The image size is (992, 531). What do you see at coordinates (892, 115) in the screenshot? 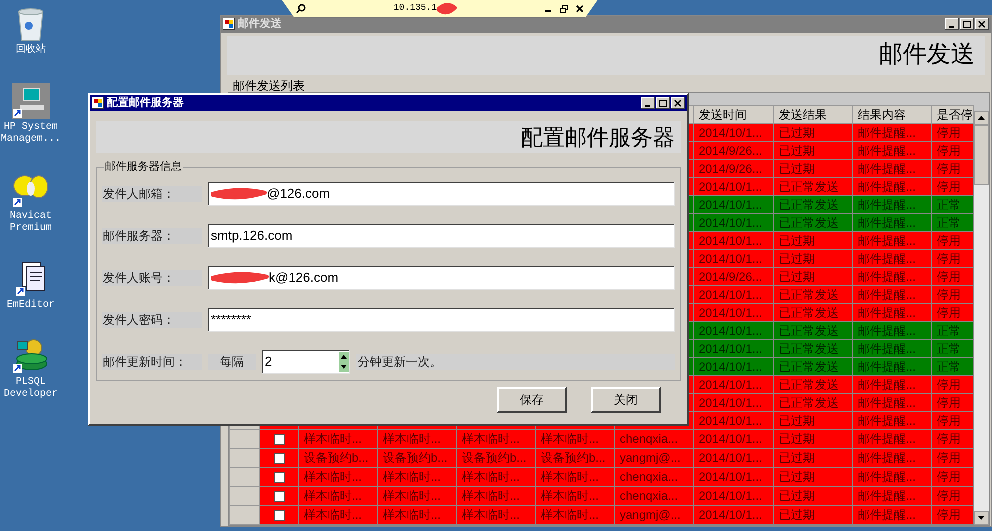
I see `column-header: 结果内容` at bounding box center [892, 115].